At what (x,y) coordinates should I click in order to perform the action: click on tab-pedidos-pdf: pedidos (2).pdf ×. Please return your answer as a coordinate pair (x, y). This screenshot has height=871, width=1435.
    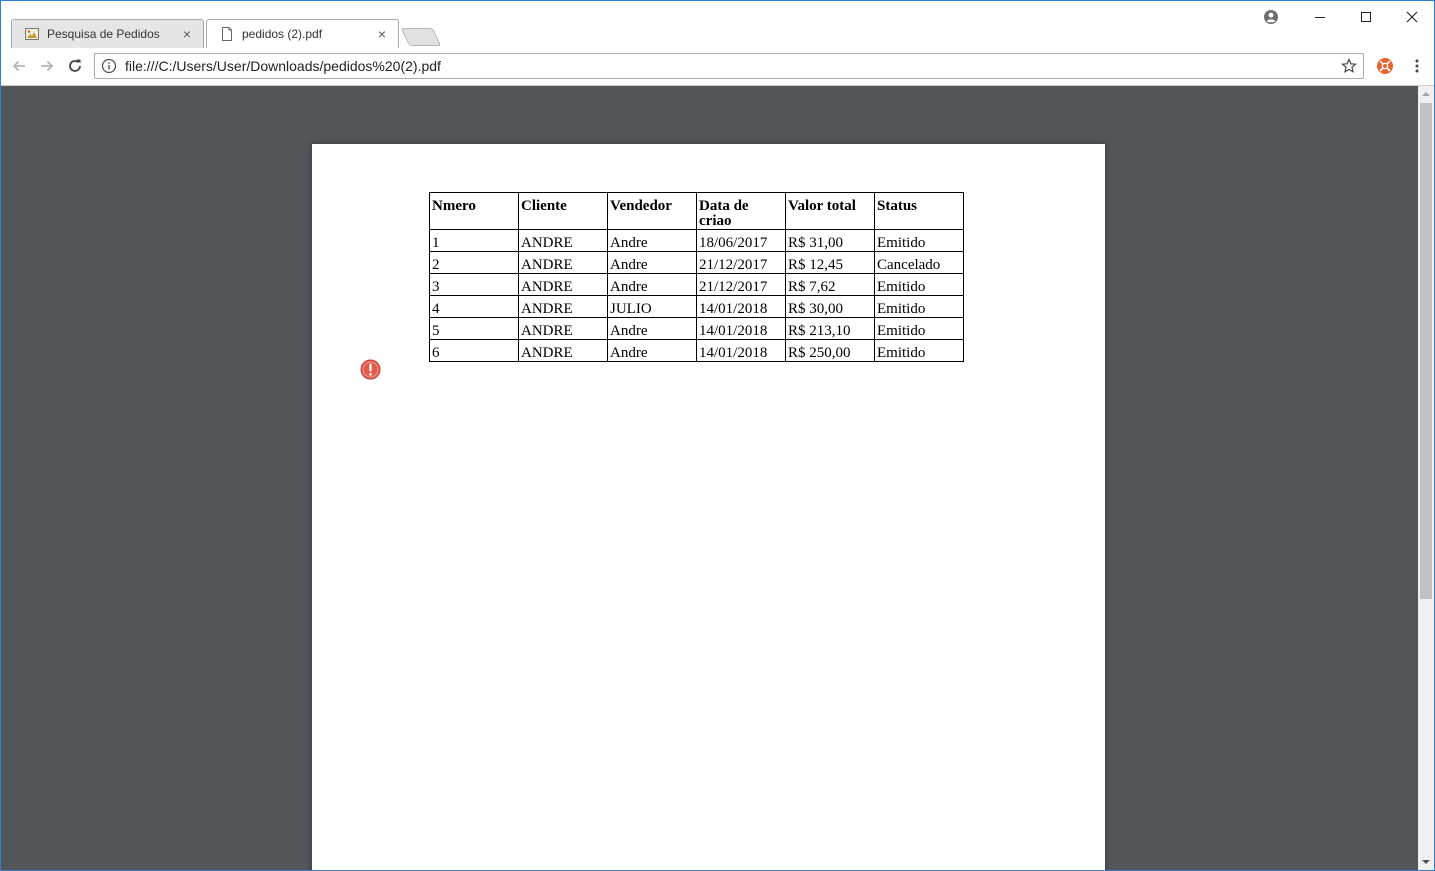
    Looking at the image, I should click on (302, 33).